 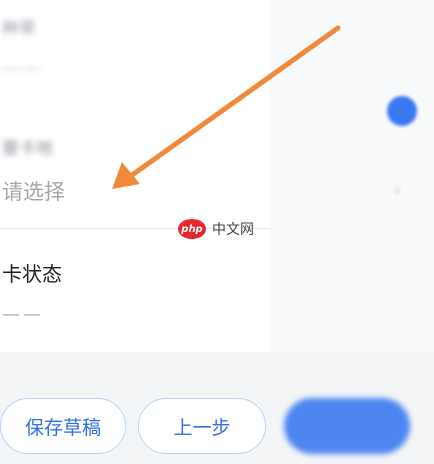 What do you see at coordinates (22, 68) in the screenshot?
I see `field-top-value: ——` at bounding box center [22, 68].